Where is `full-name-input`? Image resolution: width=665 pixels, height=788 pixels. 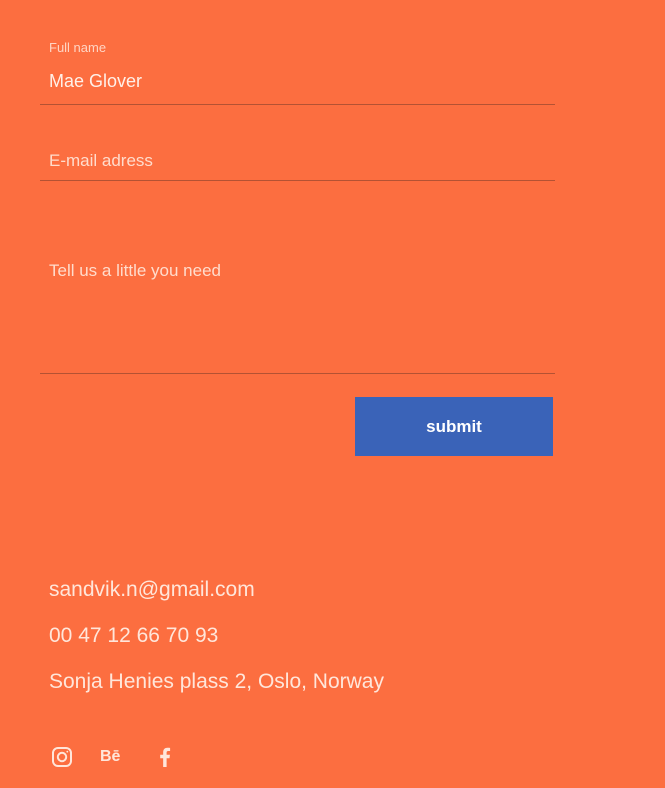 full-name-input is located at coordinates (294, 81).